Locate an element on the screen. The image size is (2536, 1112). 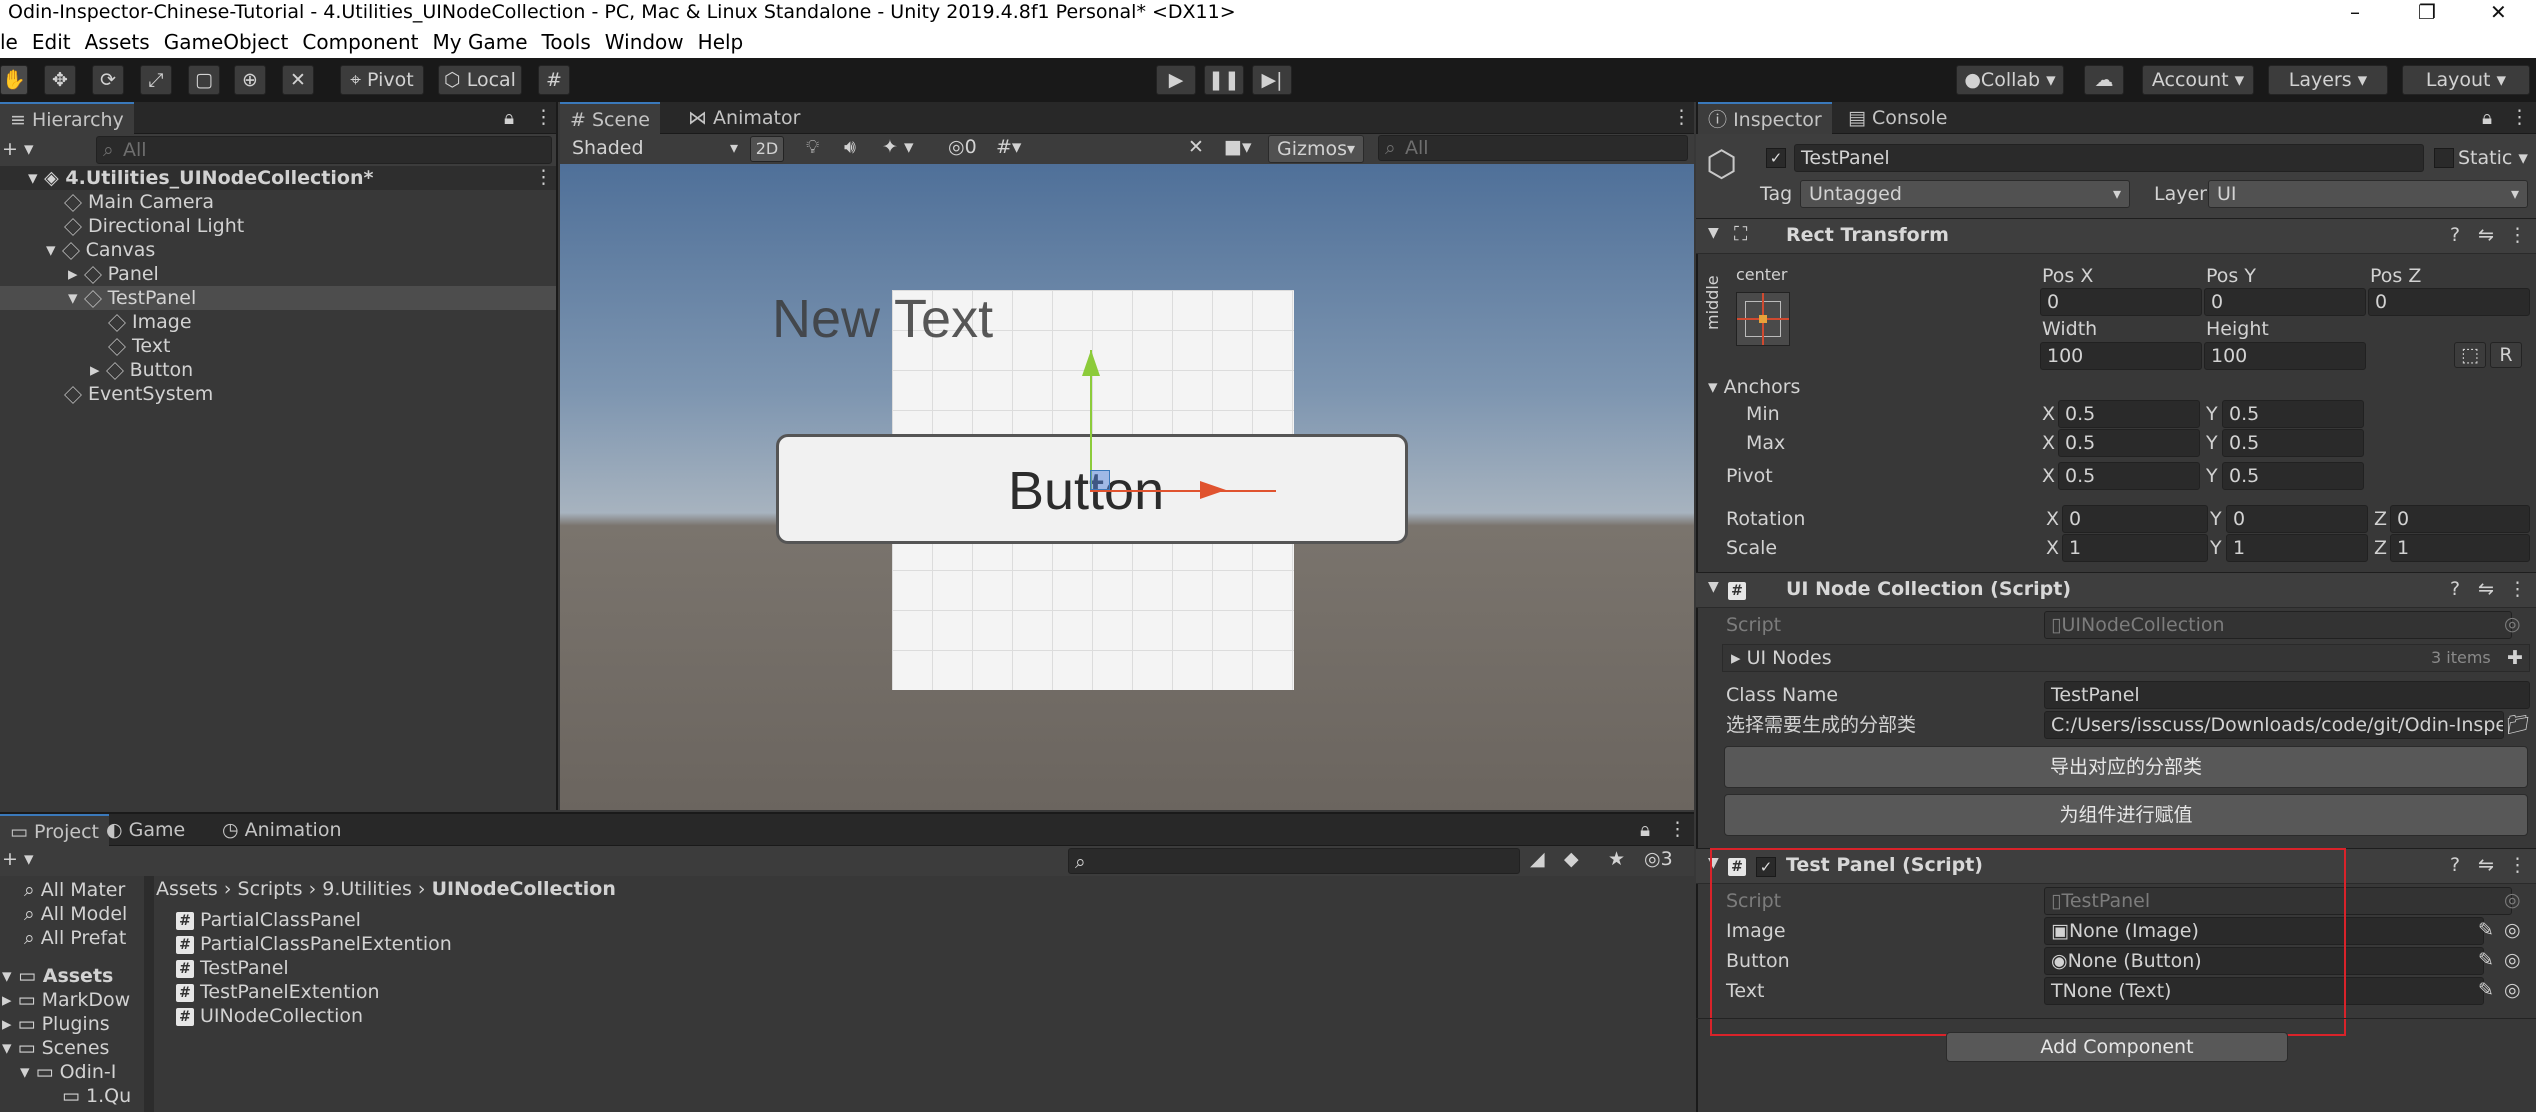
hierarchy-item-canvas: ▾ Canvas is located at coordinates (100, 250).